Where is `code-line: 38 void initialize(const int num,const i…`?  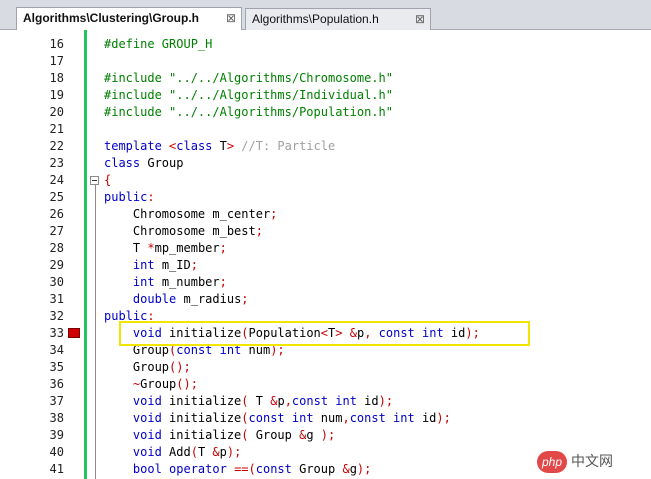 code-line: 38 void initialize(const int num,const i… is located at coordinates (325, 418).